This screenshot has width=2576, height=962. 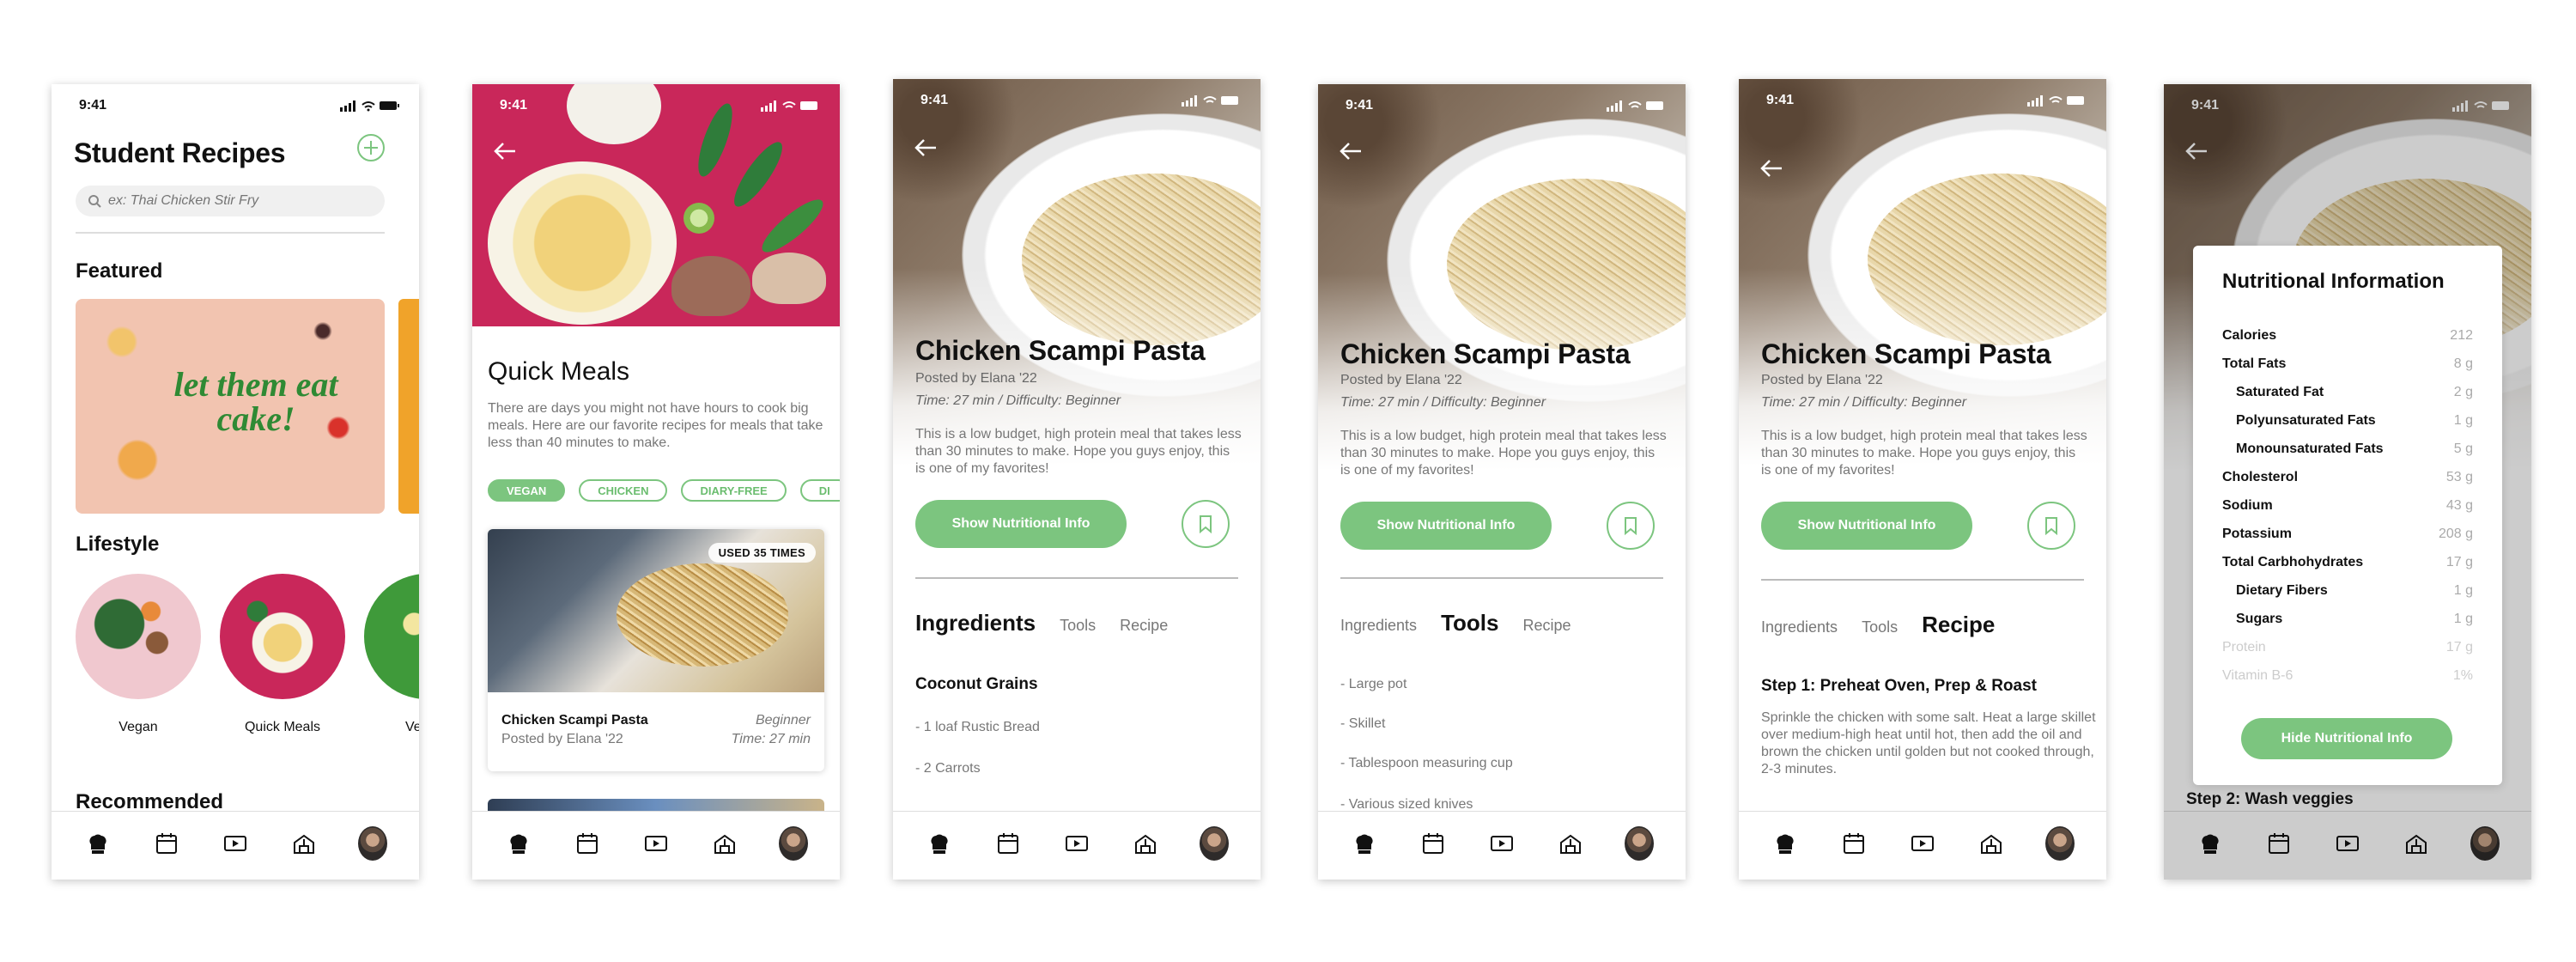 I want to click on lifestyle-heading: Lifestyle, so click(x=118, y=544).